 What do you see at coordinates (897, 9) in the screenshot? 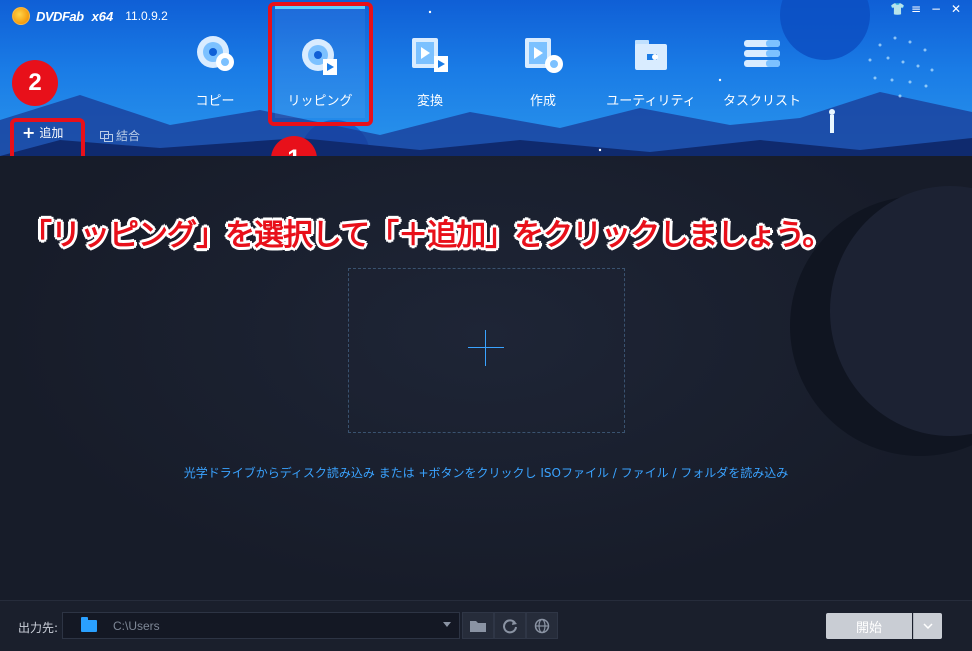
I see `skin-icon: 👕` at bounding box center [897, 9].